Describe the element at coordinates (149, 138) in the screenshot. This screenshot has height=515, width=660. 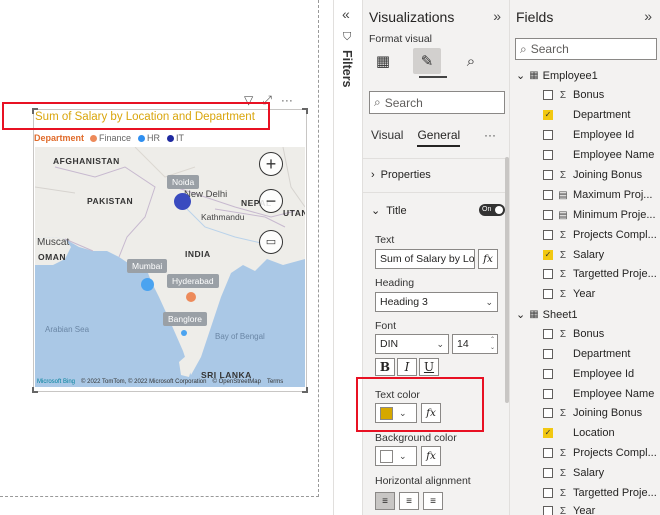
I see `legend-item-hr: HR` at that location.